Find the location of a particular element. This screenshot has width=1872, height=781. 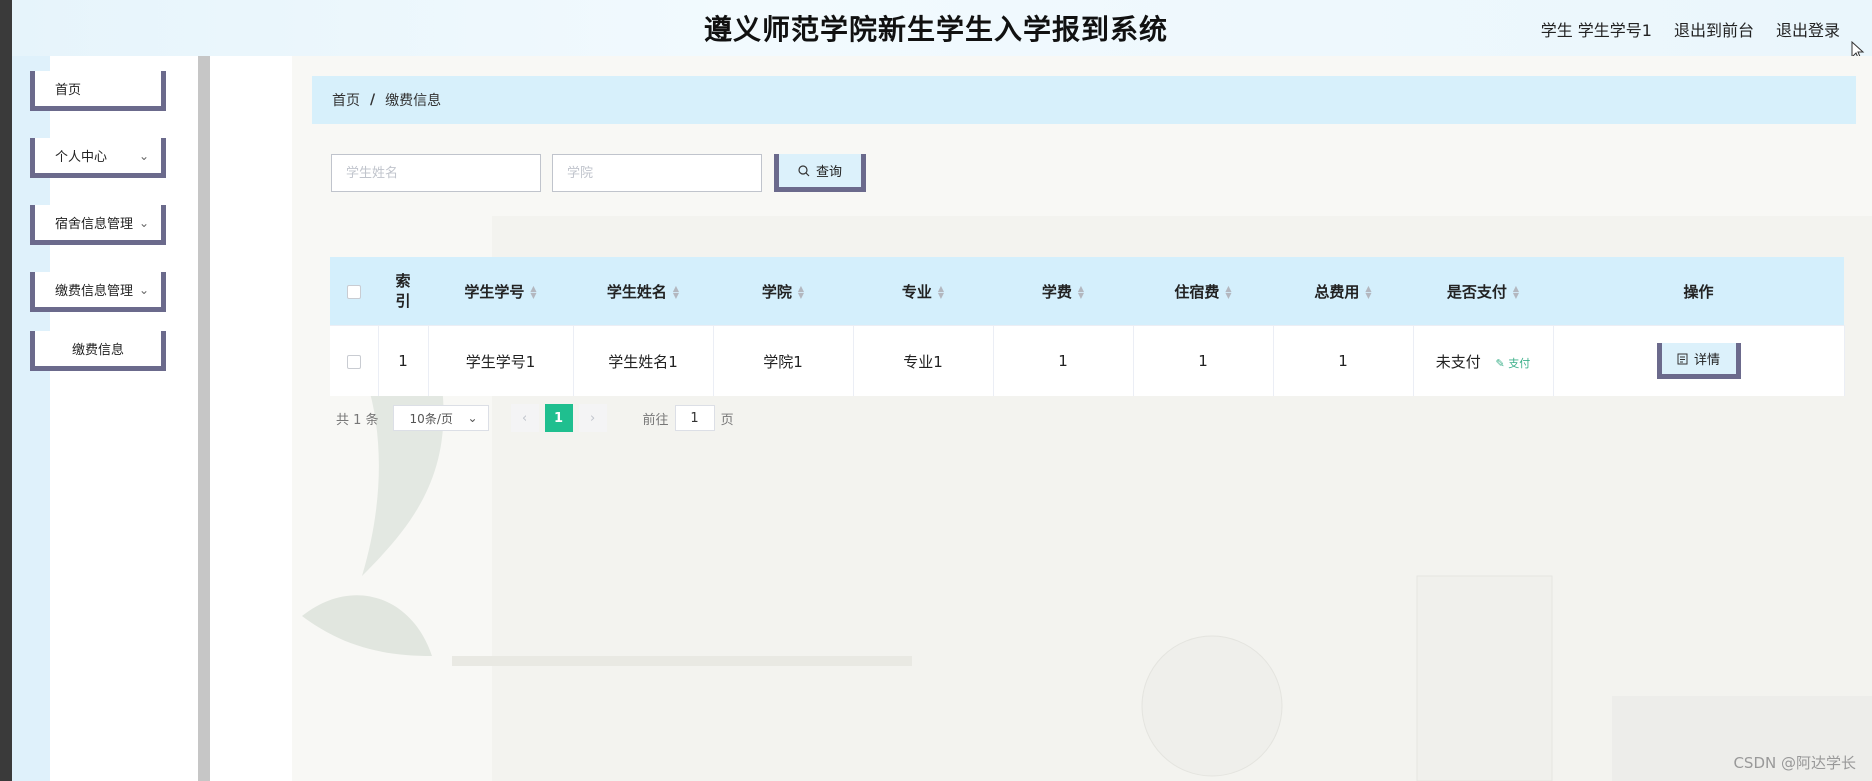

cell-total: 1 is located at coordinates (1343, 360).